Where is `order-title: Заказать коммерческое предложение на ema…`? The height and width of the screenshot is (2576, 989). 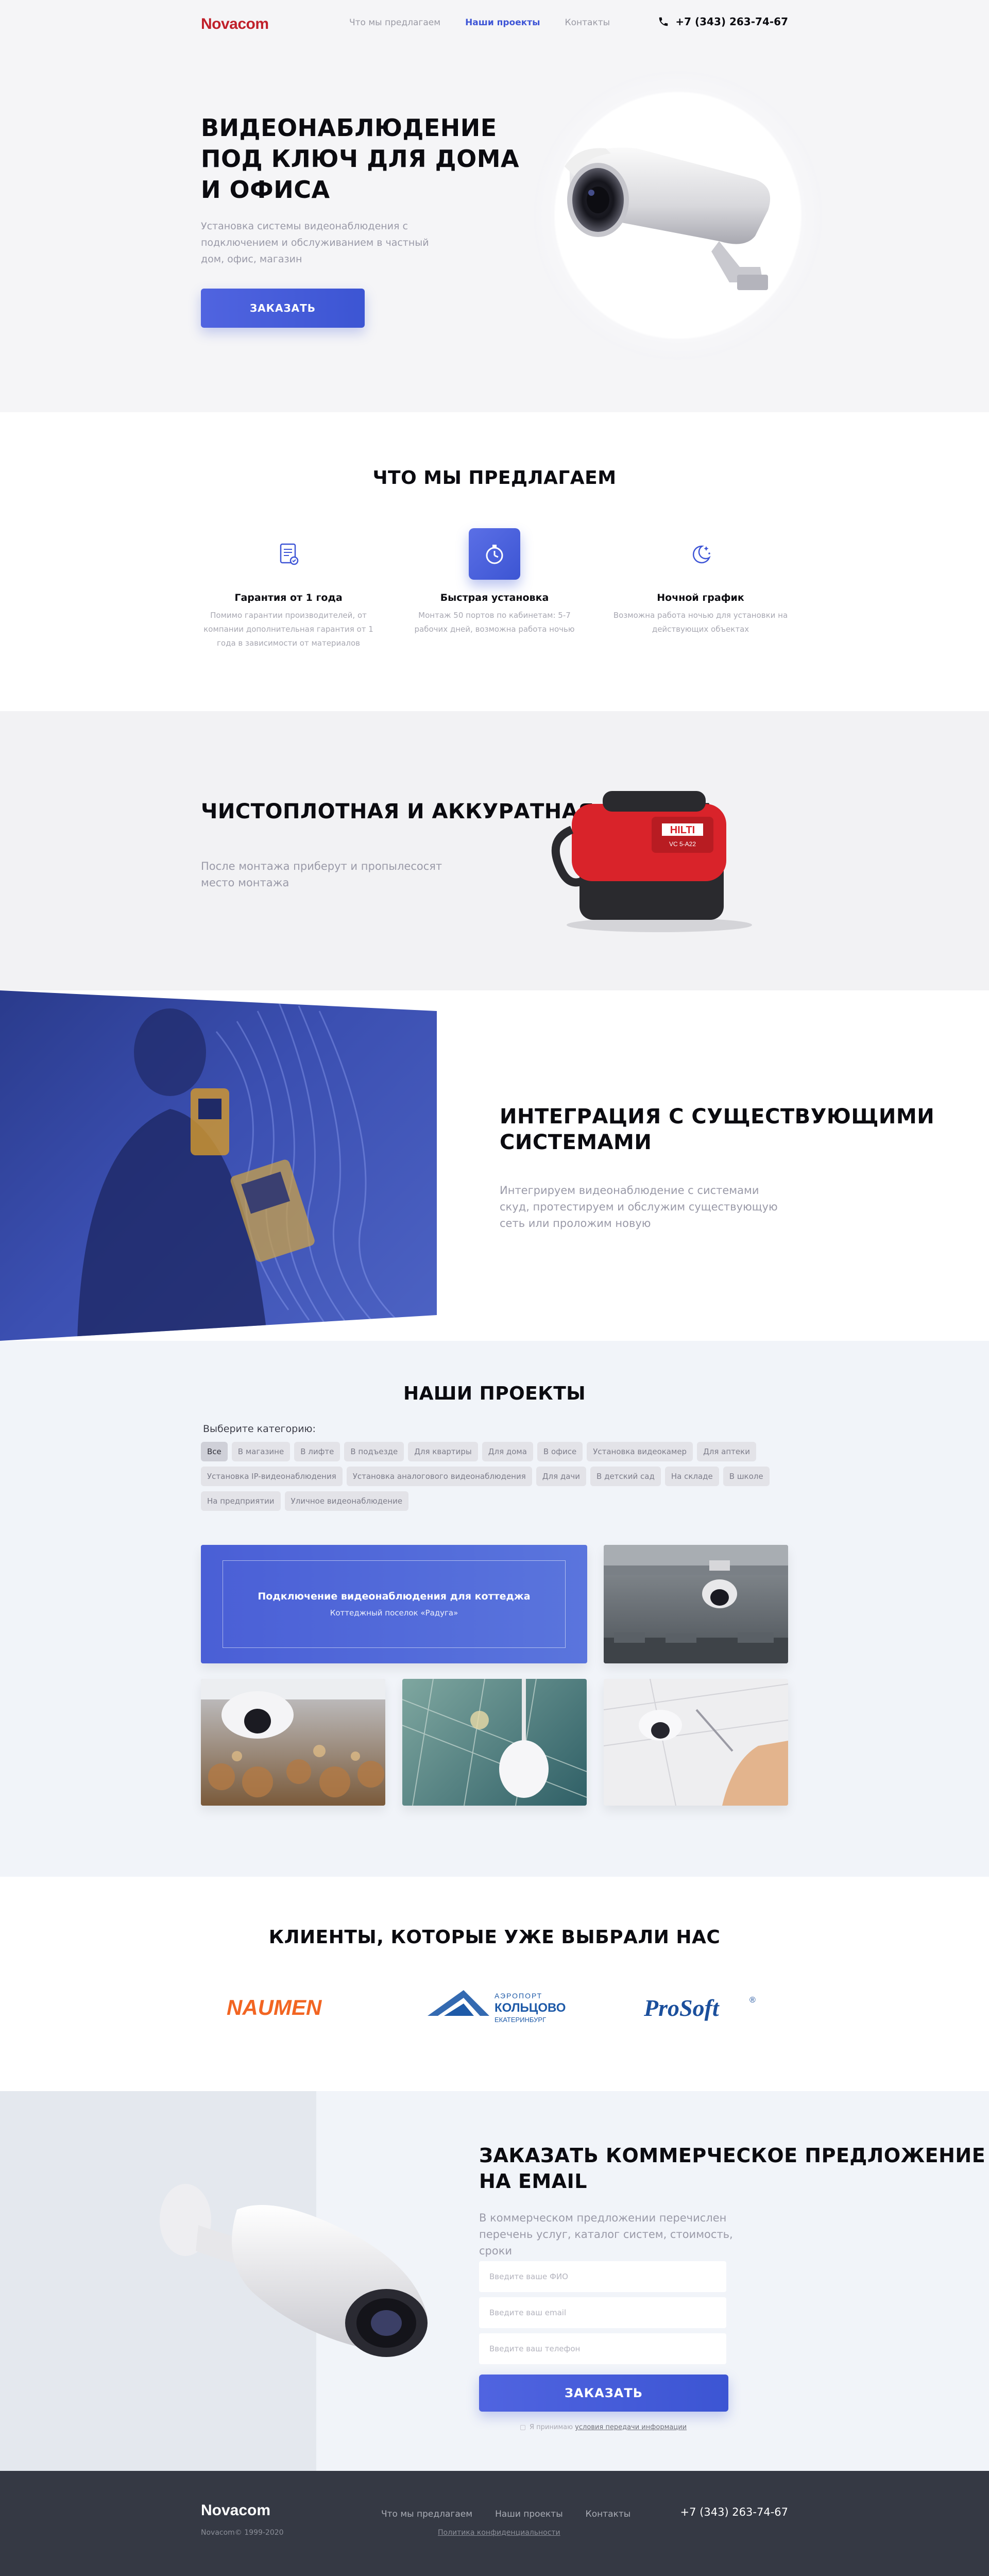
order-title: Заказать коммерческое предложение на ema… is located at coordinates (732, 2168).